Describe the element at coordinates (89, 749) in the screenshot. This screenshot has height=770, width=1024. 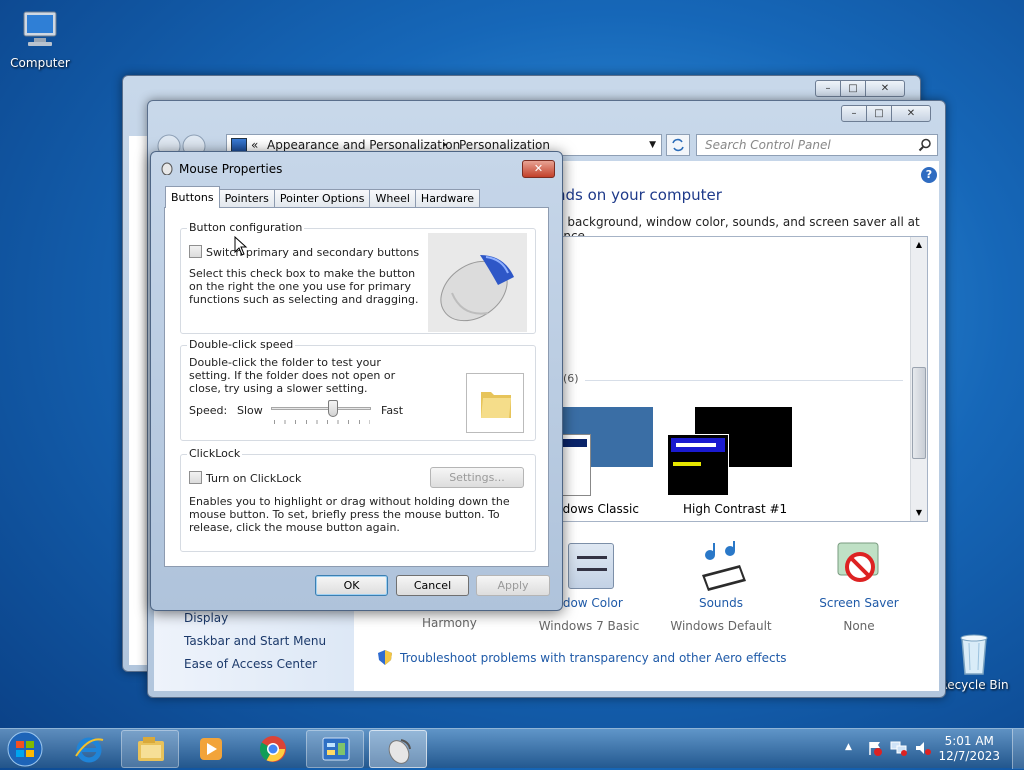
I see `taskbar-internet-explorer` at that location.